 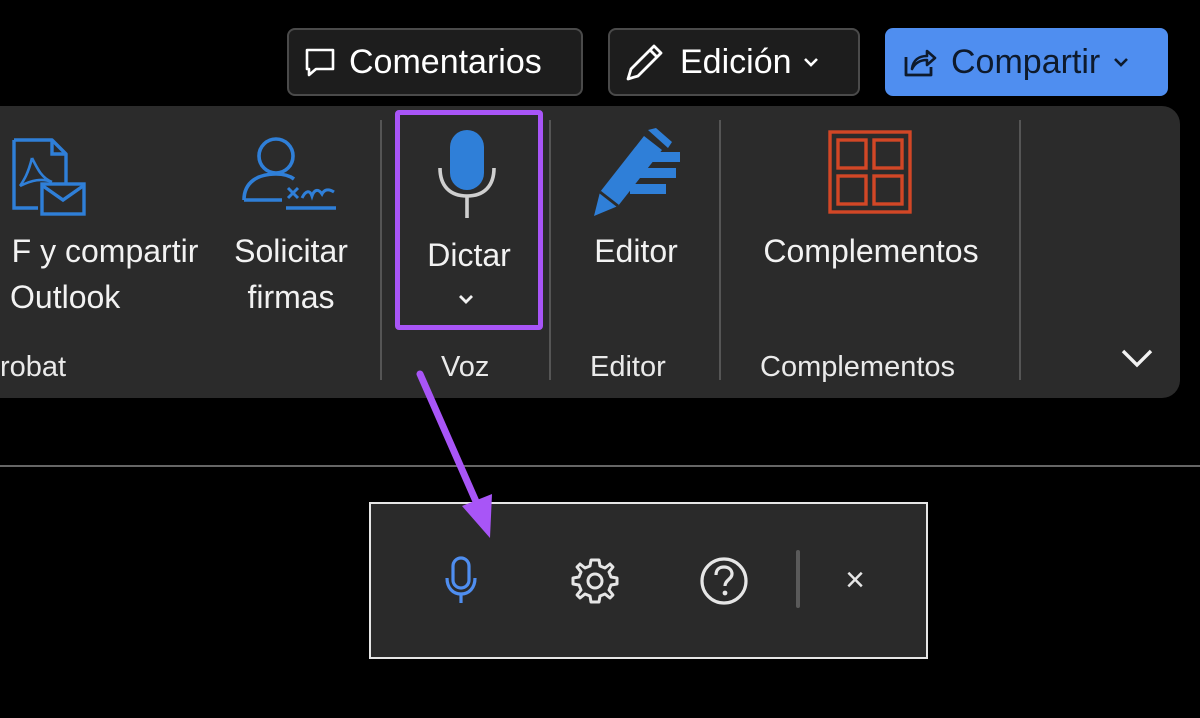 I want to click on comments-button: Comentarios, so click(x=435, y=62).